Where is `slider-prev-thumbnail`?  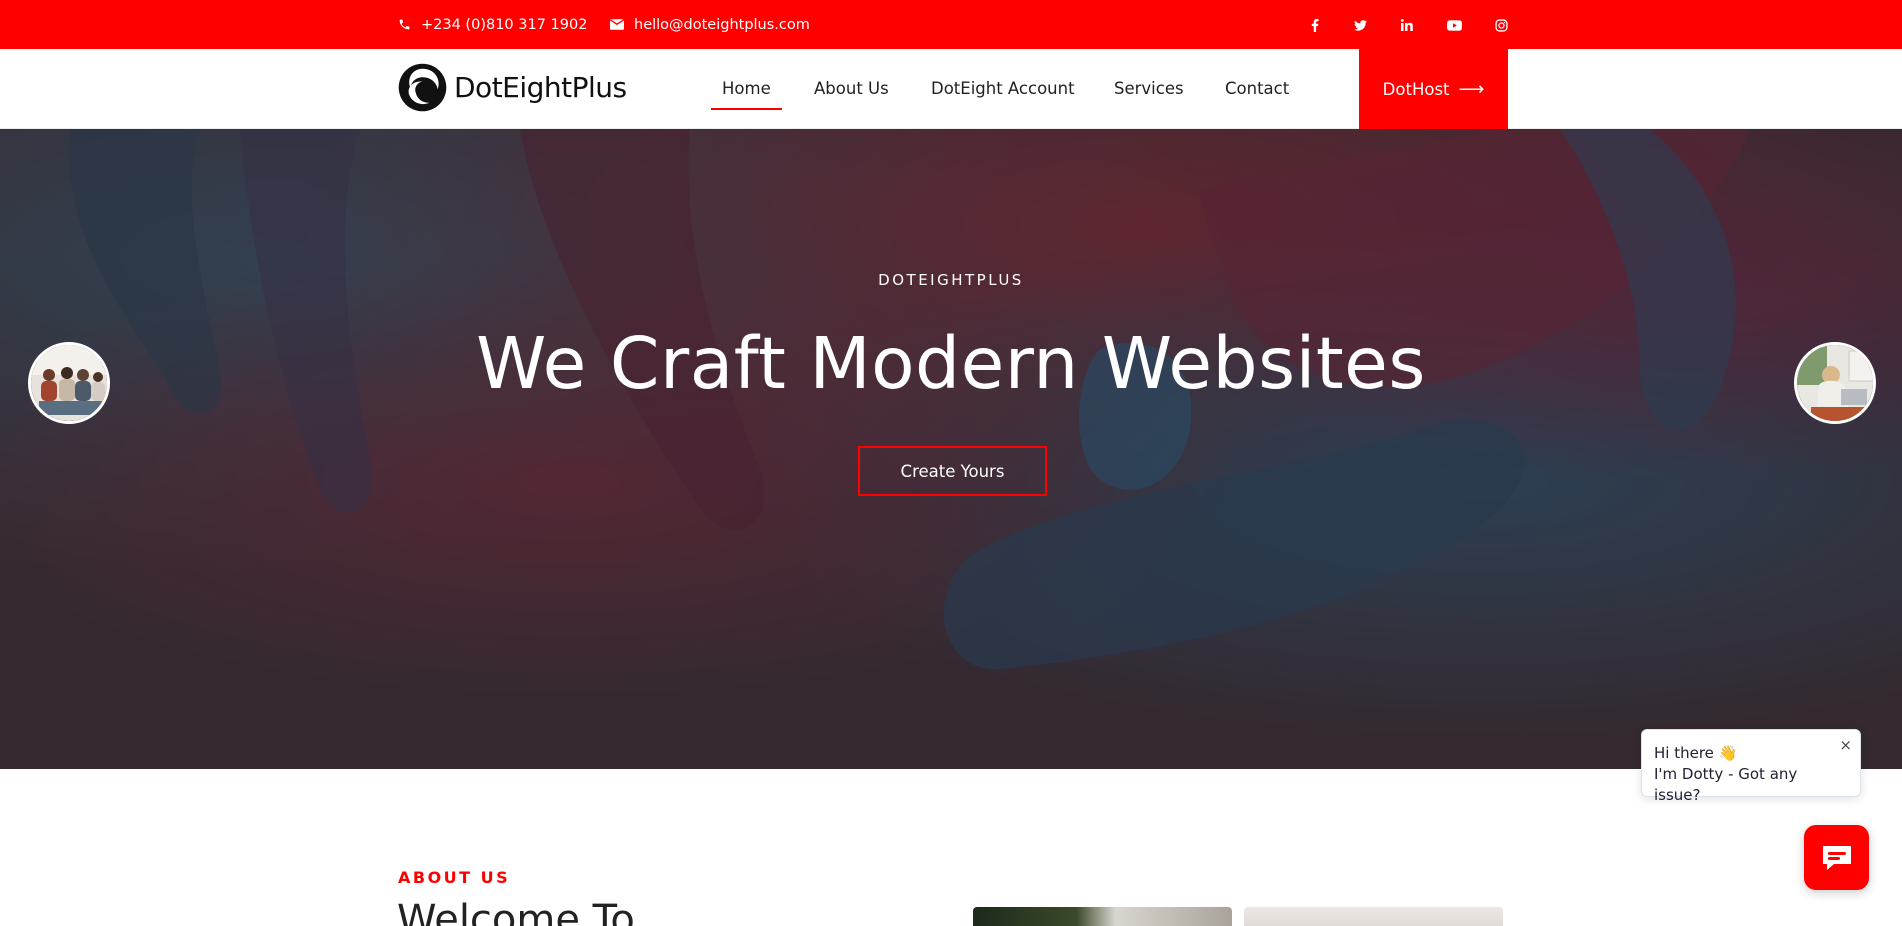 slider-prev-thumbnail is located at coordinates (69, 383).